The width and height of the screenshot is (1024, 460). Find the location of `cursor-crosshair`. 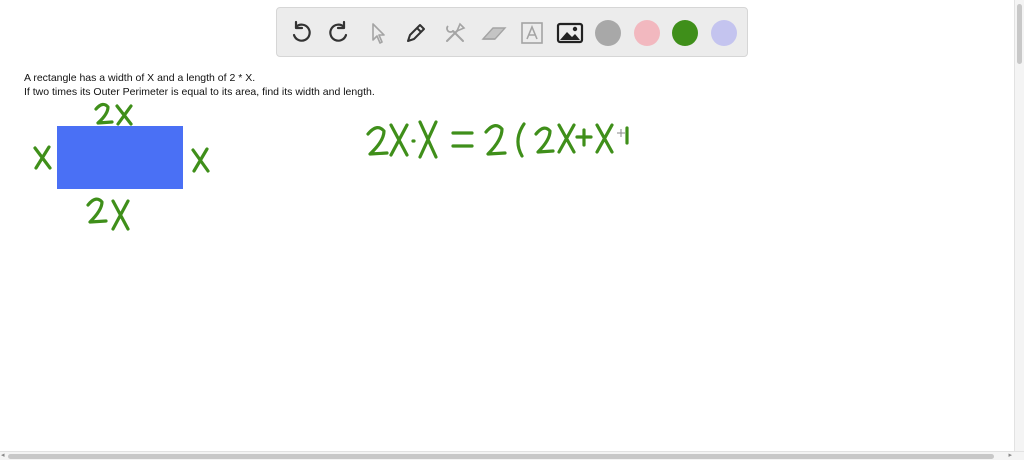

cursor-crosshair is located at coordinates (621, 133).